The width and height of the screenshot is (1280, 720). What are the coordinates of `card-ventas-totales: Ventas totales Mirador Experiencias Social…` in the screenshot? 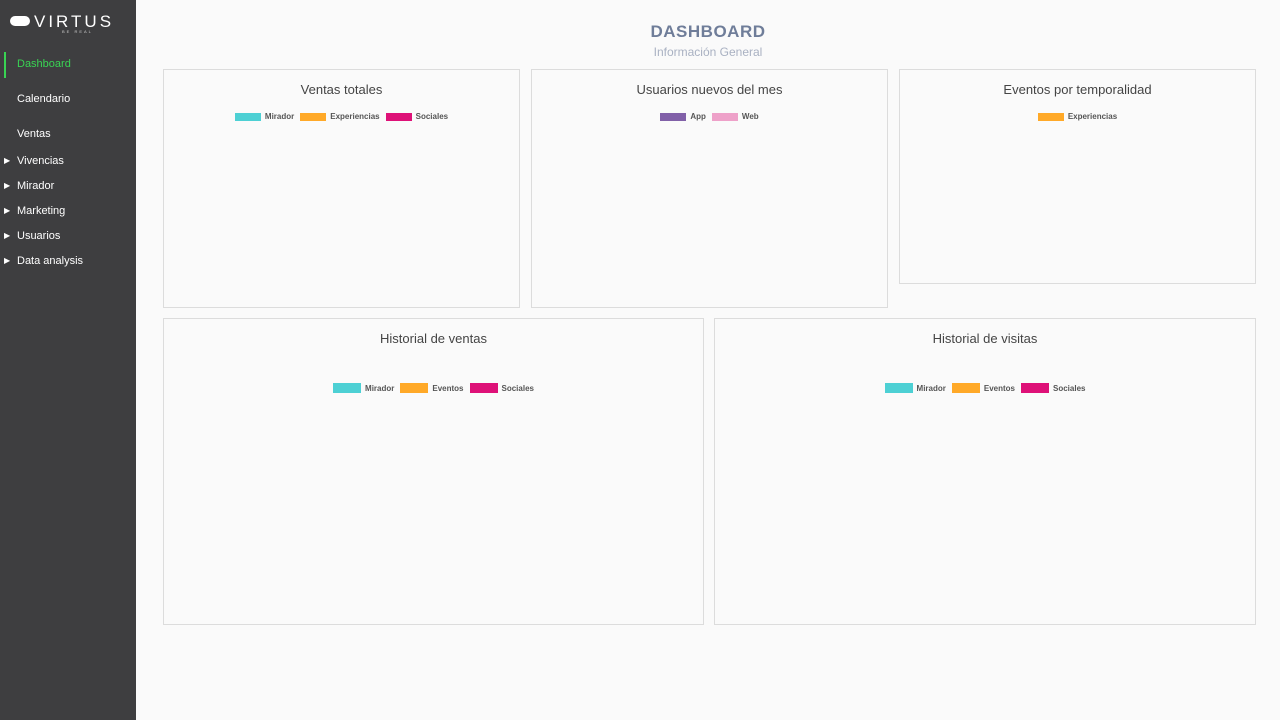 It's located at (341, 188).